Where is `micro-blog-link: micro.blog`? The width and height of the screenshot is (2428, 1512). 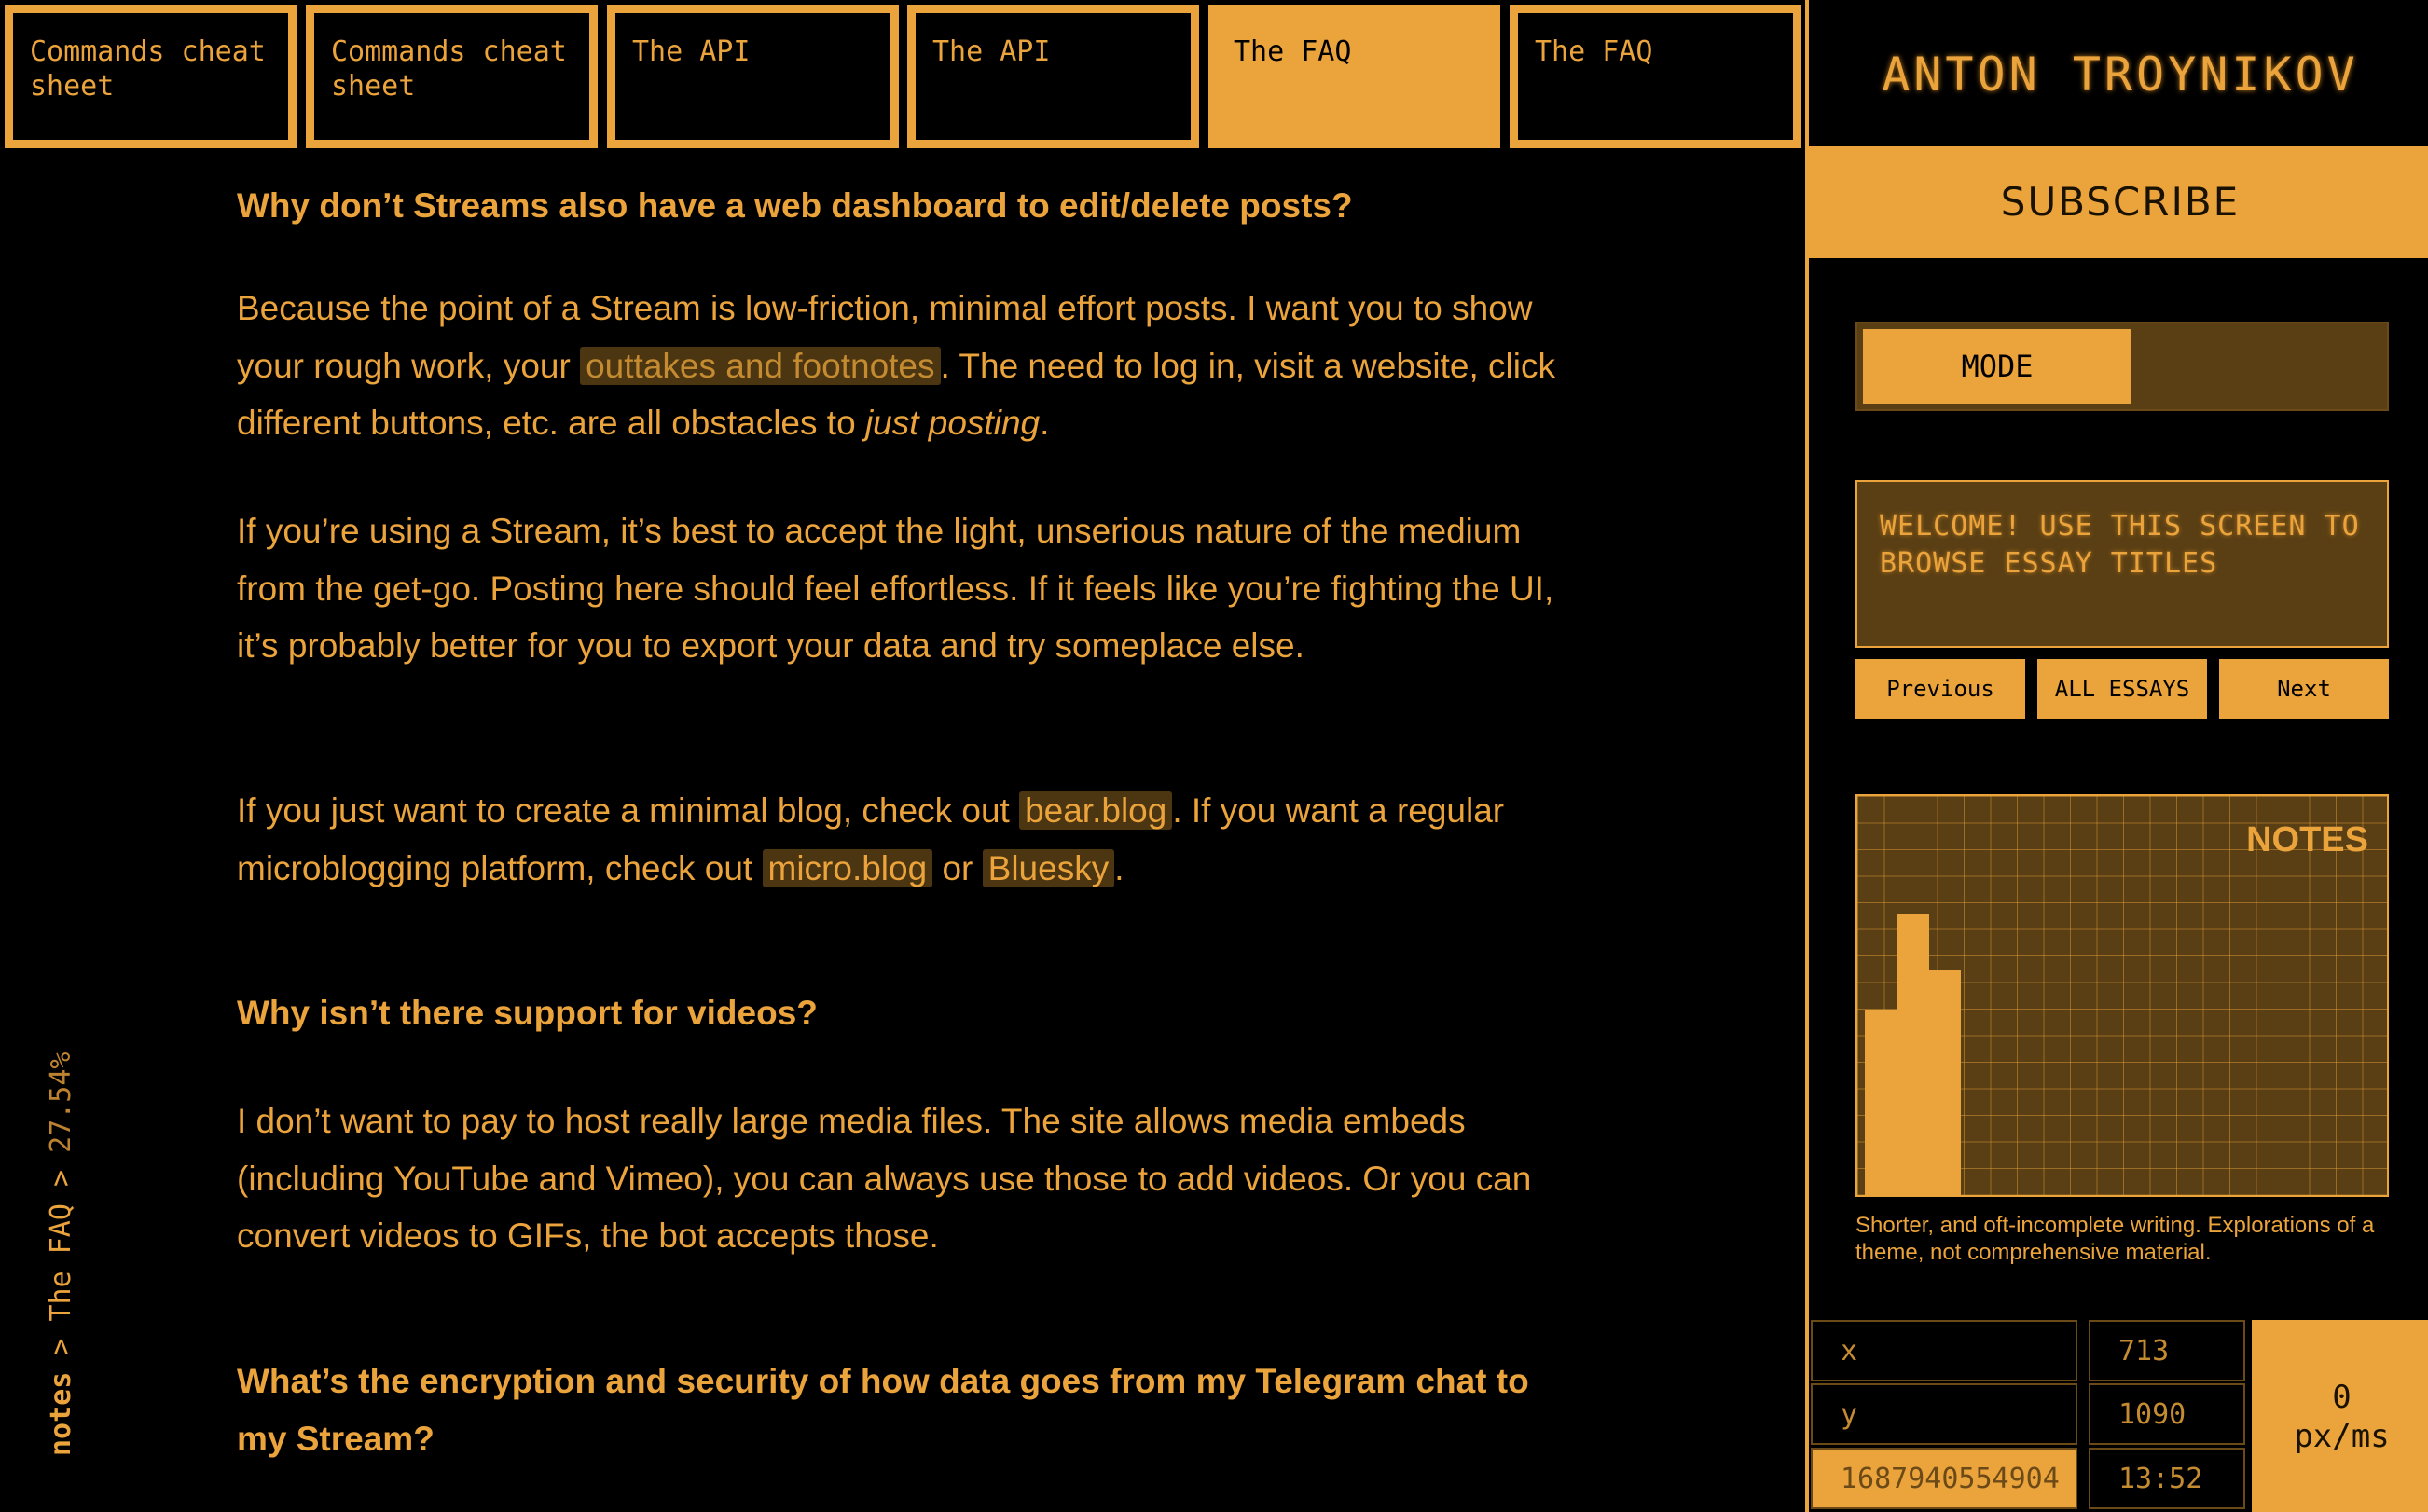 micro-blog-link: micro.blog is located at coordinates (847, 868).